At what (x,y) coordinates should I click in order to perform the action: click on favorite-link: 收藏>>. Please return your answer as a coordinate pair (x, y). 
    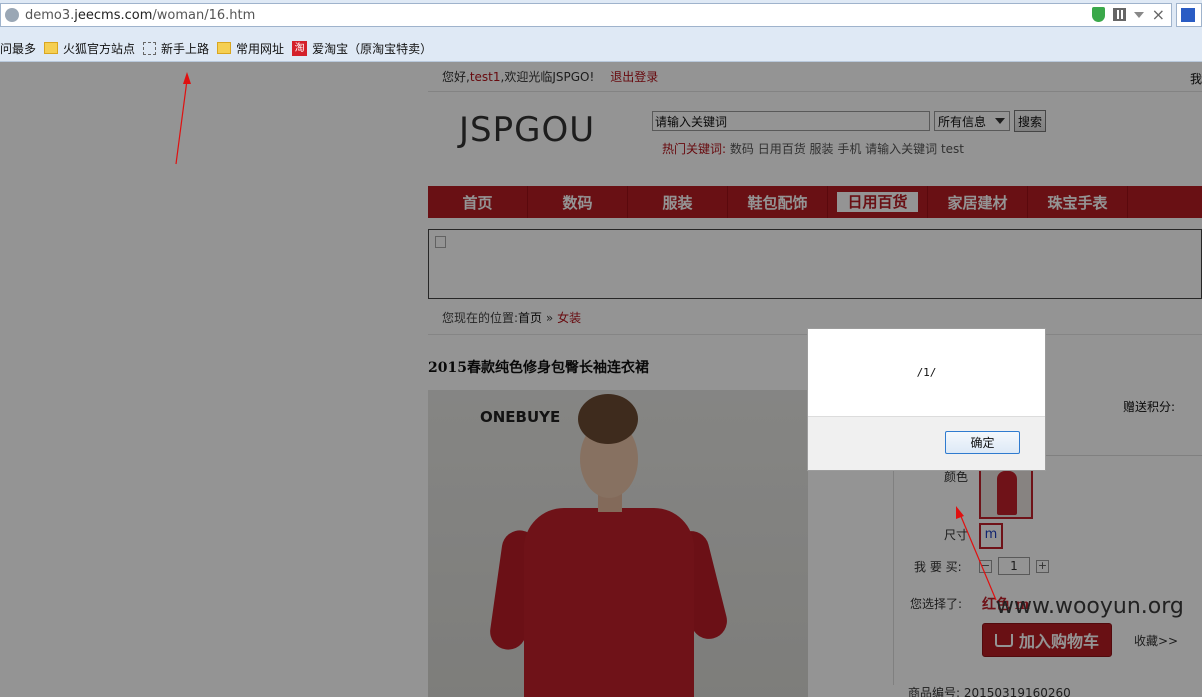
    Looking at the image, I should click on (1156, 640).